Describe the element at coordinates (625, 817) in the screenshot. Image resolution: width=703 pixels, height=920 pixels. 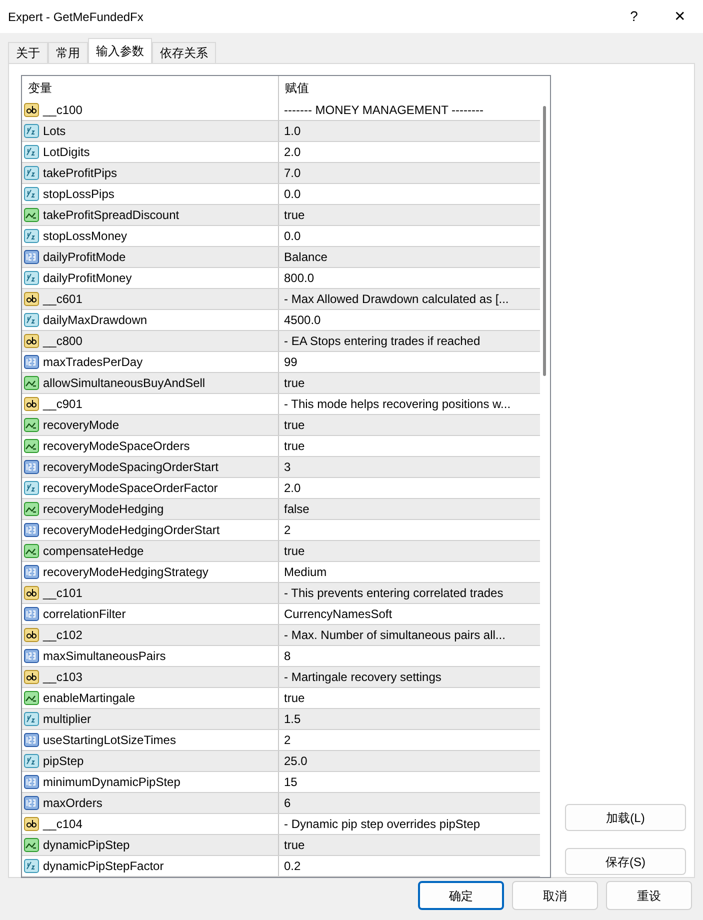
I see `action-button: 加载(L)` at that location.